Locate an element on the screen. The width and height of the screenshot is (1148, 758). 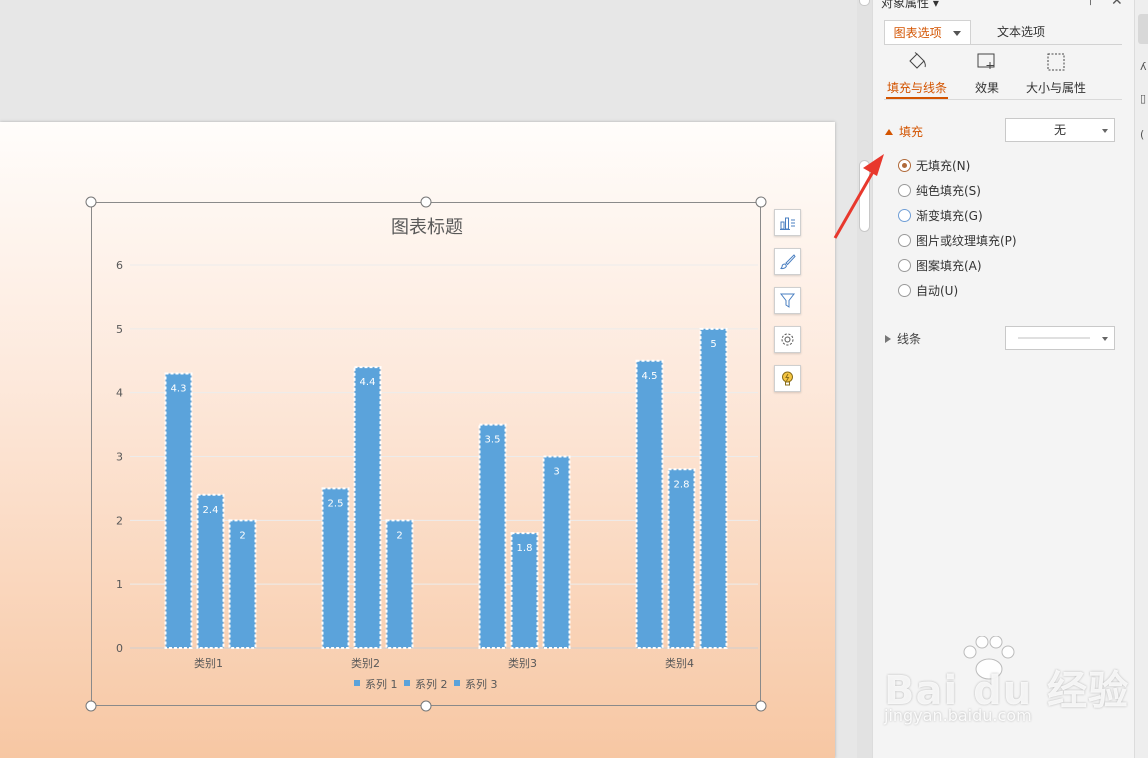
tab-text-options-label: 文本选项 is located at coordinates (1020, 32).